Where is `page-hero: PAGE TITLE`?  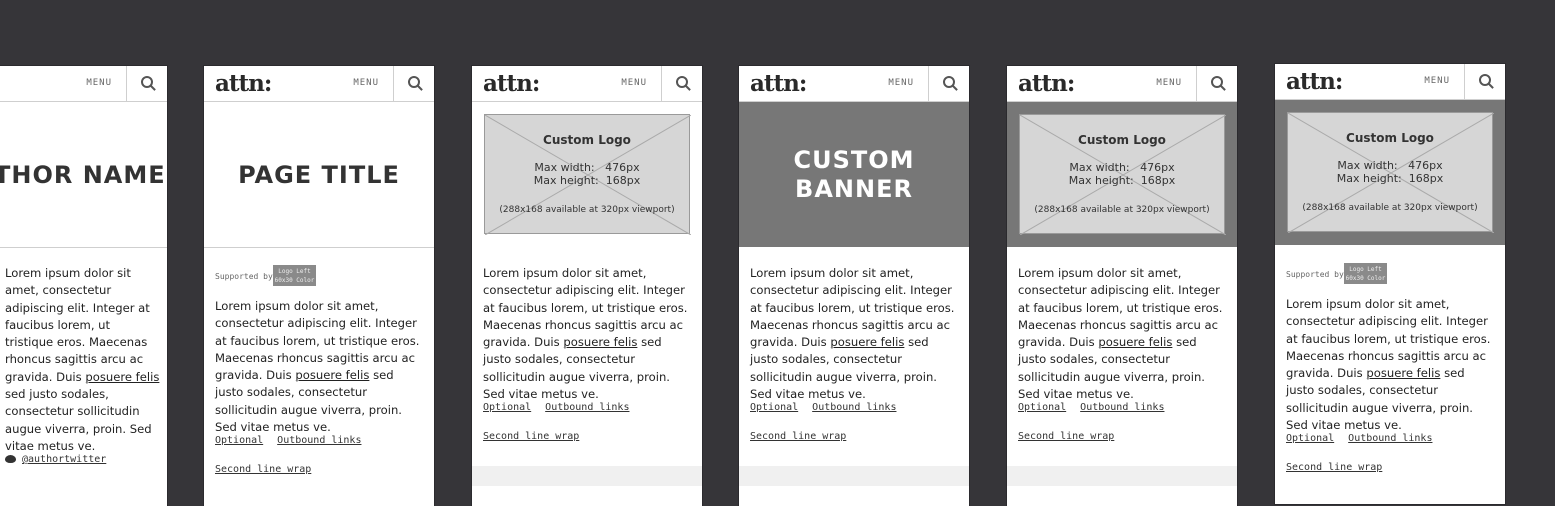 page-hero: PAGE TITLE is located at coordinates (319, 175).